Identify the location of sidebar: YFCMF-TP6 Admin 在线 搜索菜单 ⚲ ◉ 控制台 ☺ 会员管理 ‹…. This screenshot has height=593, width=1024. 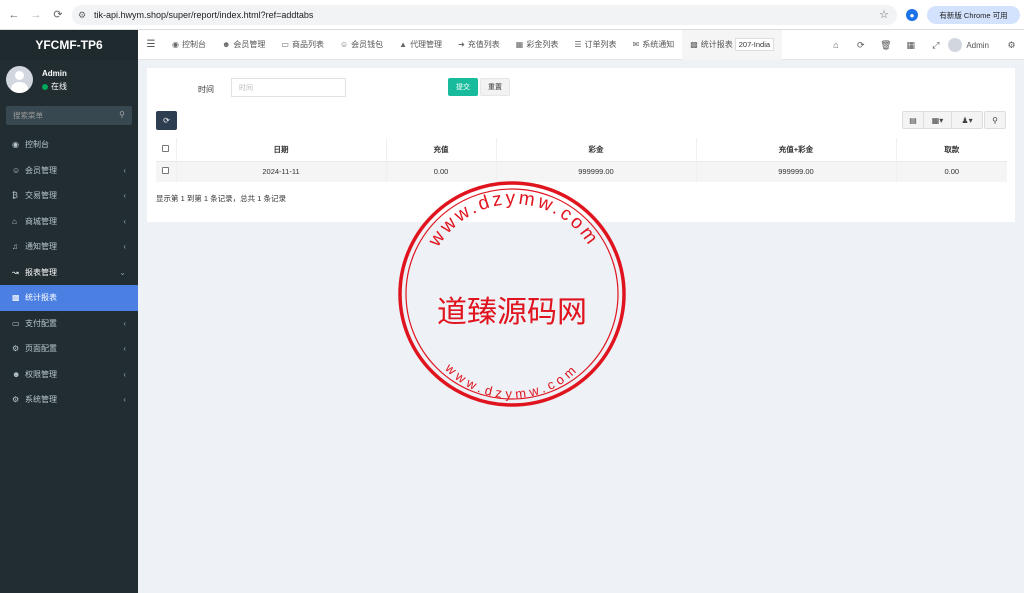
(69, 311).